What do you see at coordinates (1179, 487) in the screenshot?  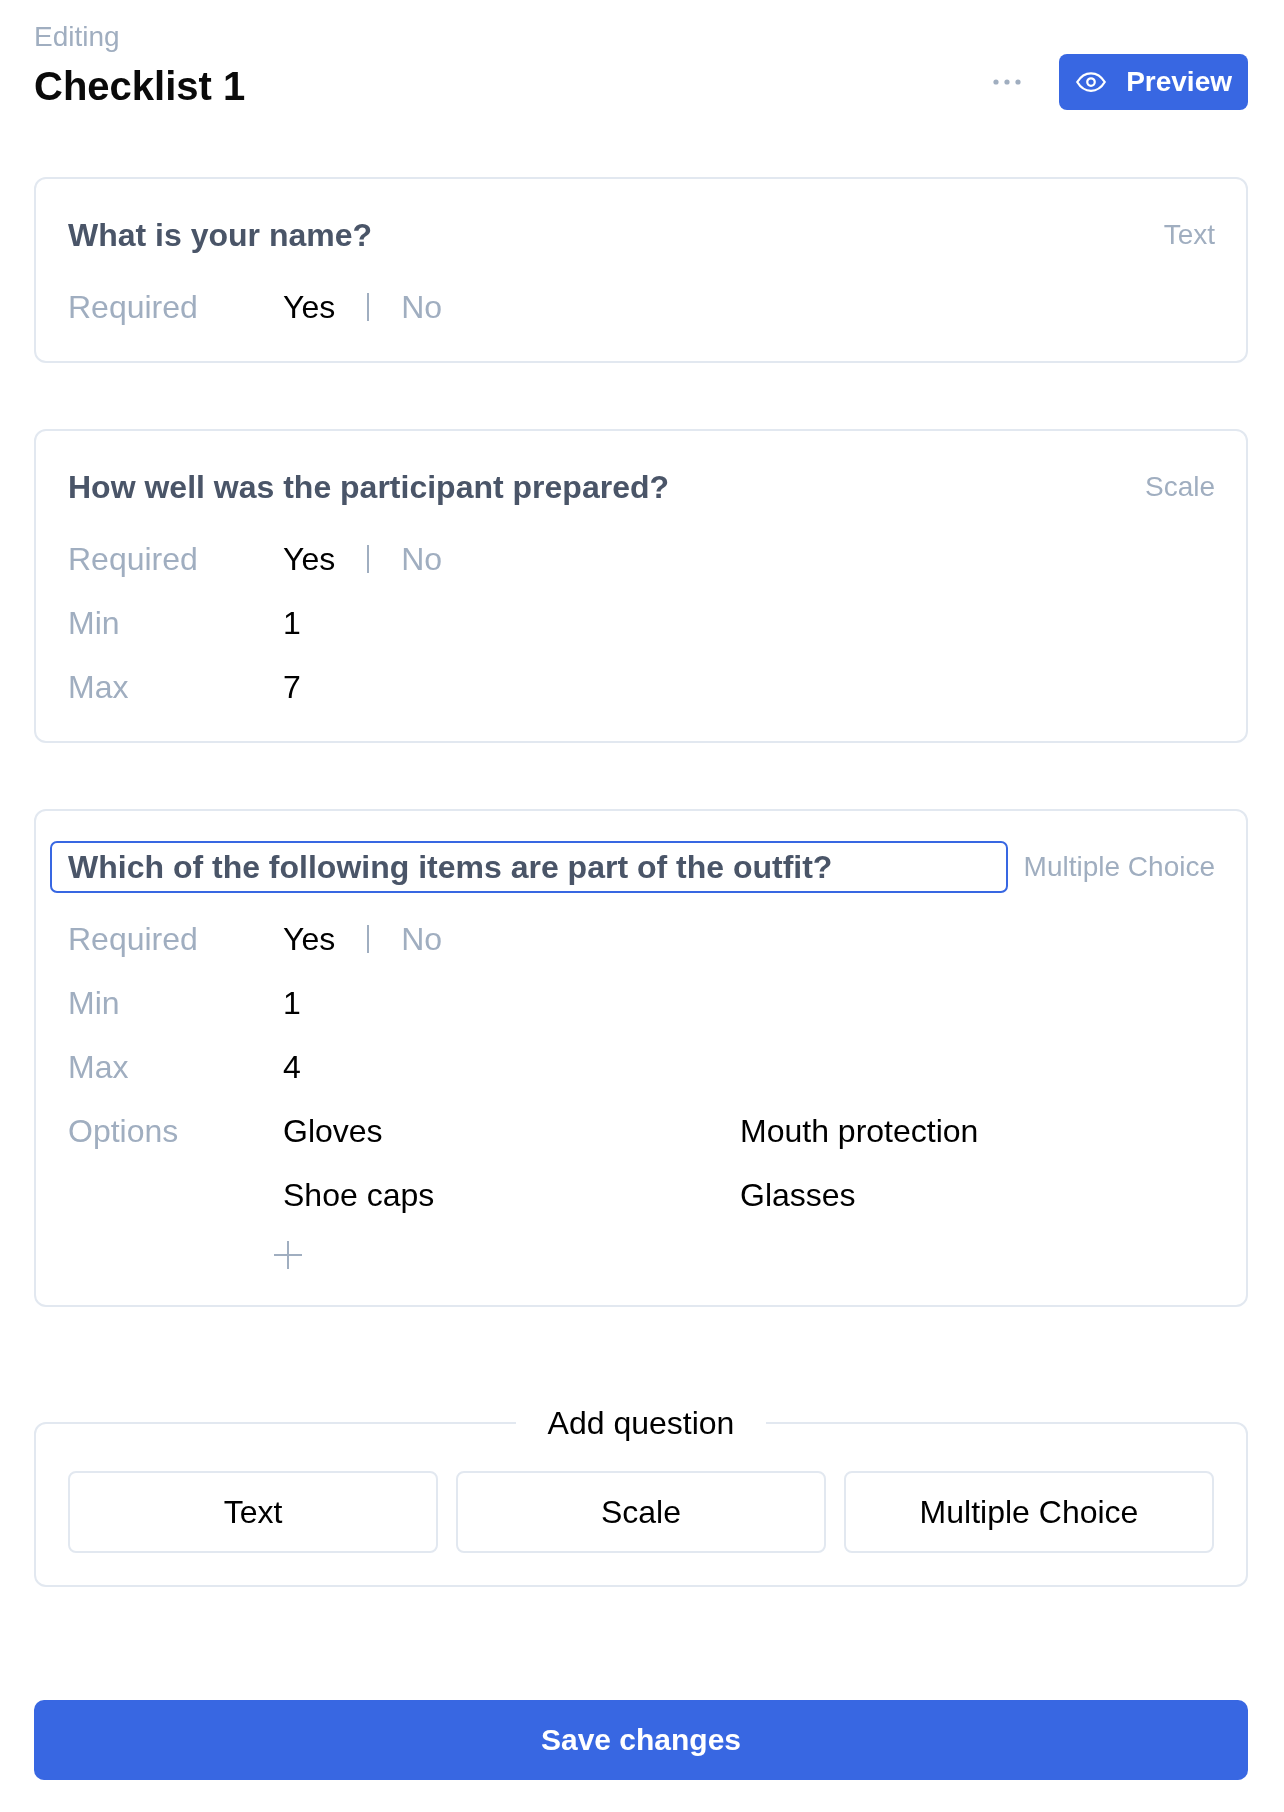 I see `question-type-label: Scale` at bounding box center [1179, 487].